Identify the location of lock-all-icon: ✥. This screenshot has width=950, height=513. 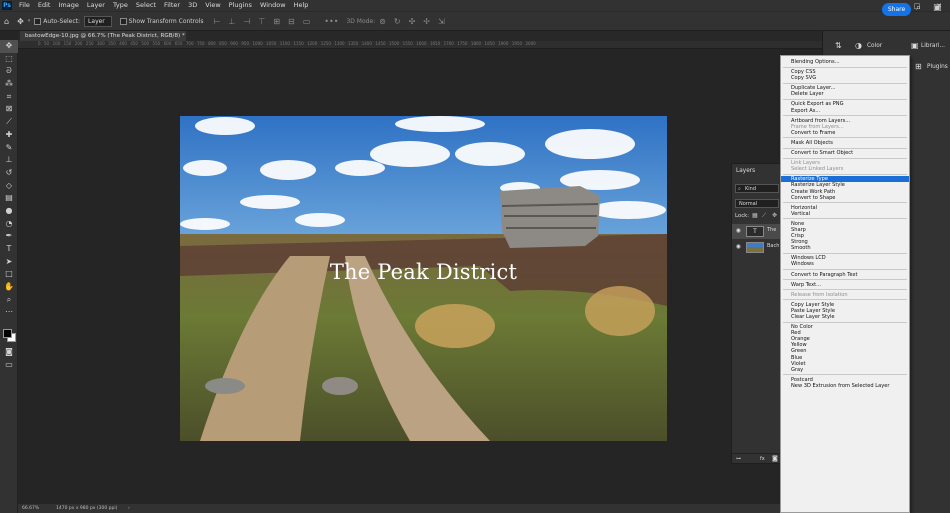
(774, 215).